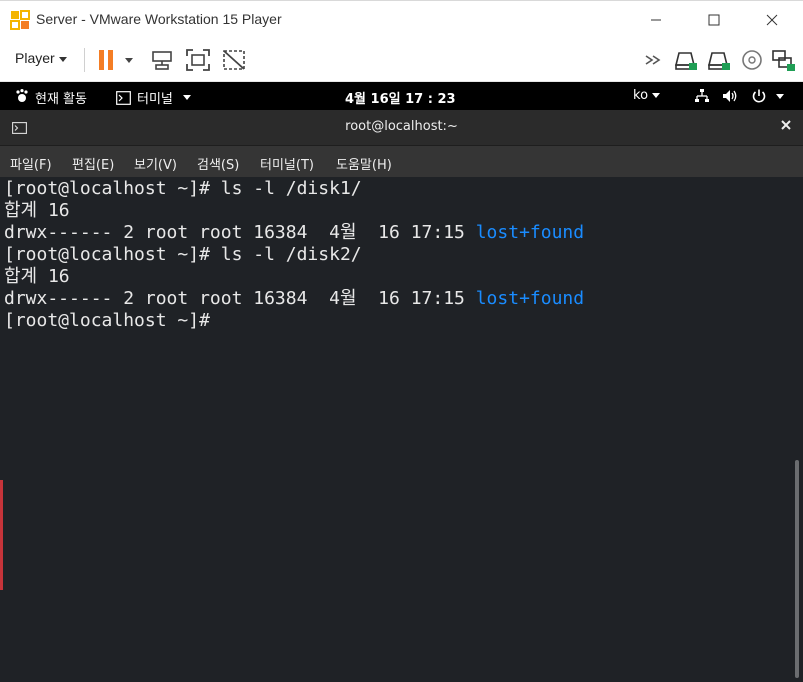 The image size is (803, 682). What do you see at coordinates (401, 60) in the screenshot?
I see `vmware-toolbar: Player` at bounding box center [401, 60].